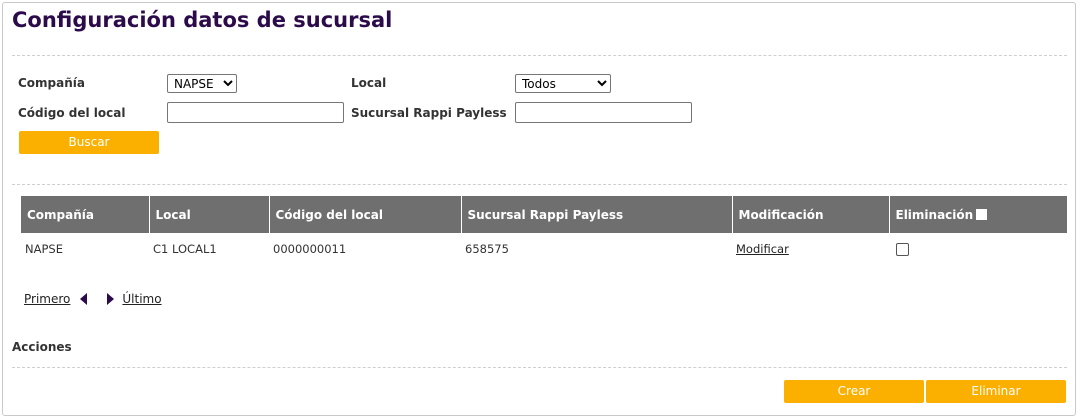  What do you see at coordinates (47, 299) in the screenshot?
I see `first-page-link: Primero` at bounding box center [47, 299].